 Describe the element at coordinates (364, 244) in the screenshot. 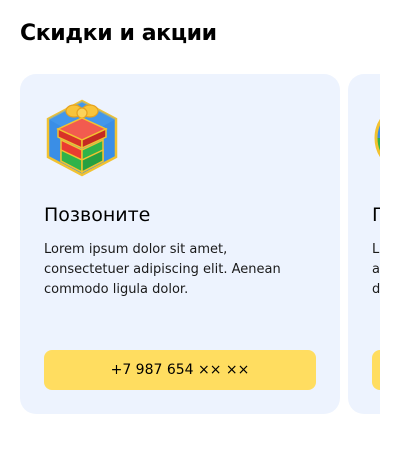

I see `promo-card: П L a d` at that location.